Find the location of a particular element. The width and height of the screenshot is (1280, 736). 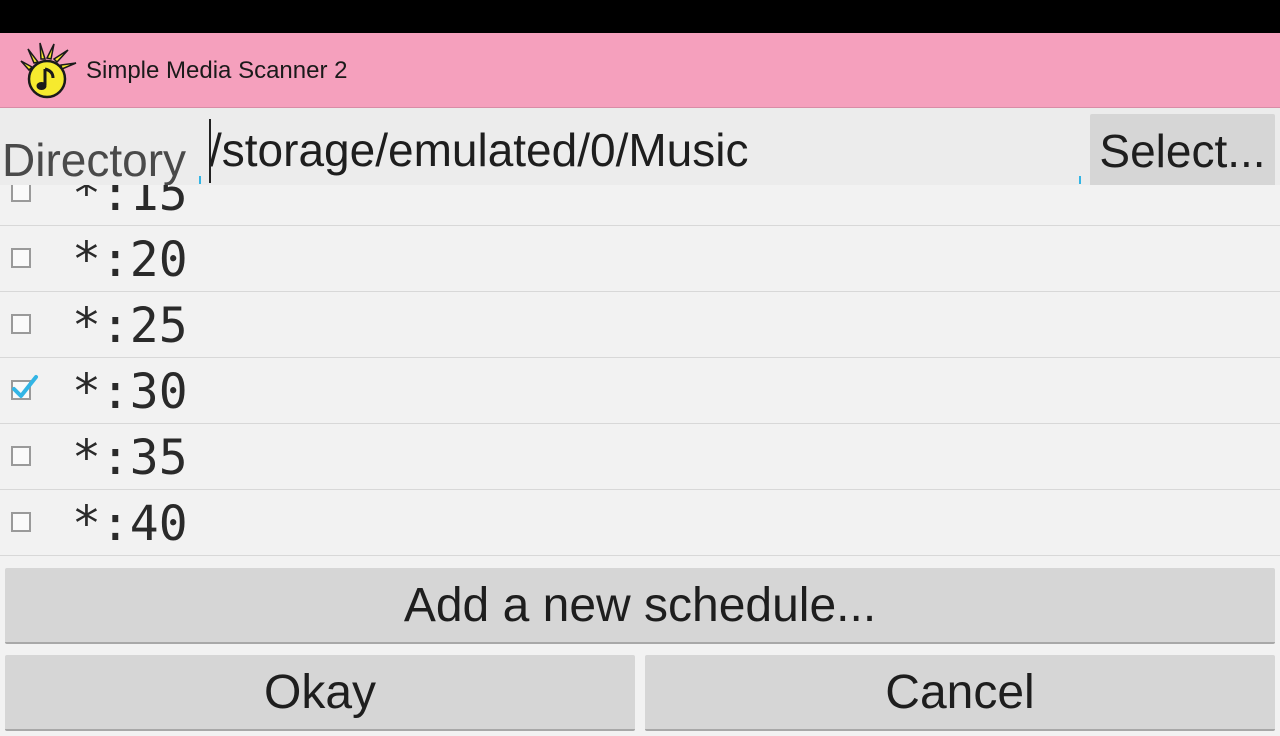

schedule-item: *:30 is located at coordinates (640, 391).